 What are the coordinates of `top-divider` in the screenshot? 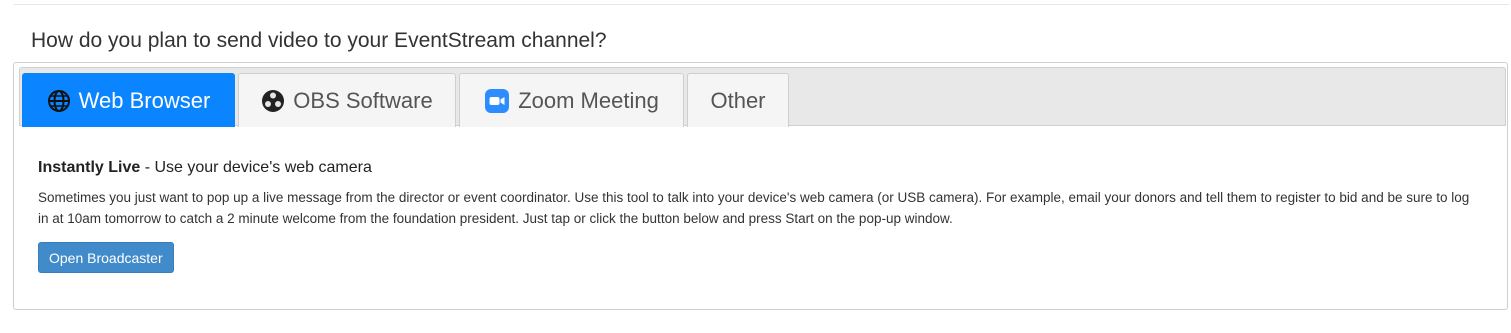 It's located at (761, 4).